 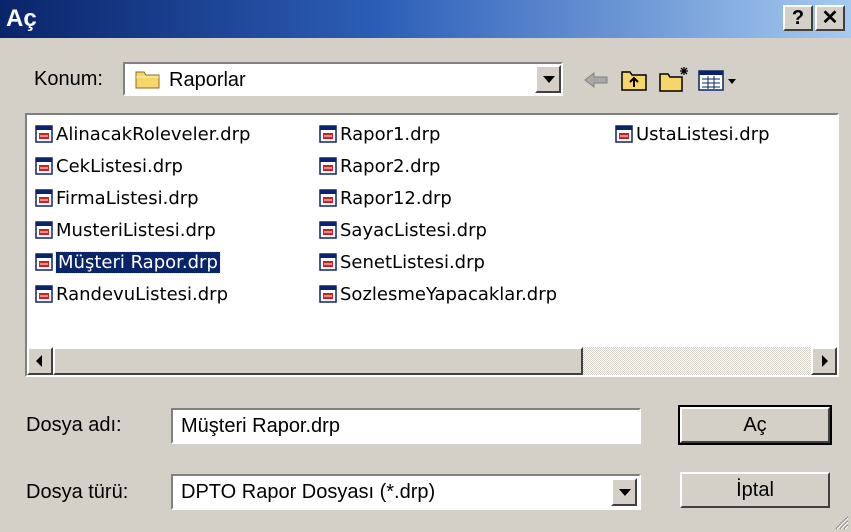 I want to click on scroll-thumb, so click(x=318, y=361).